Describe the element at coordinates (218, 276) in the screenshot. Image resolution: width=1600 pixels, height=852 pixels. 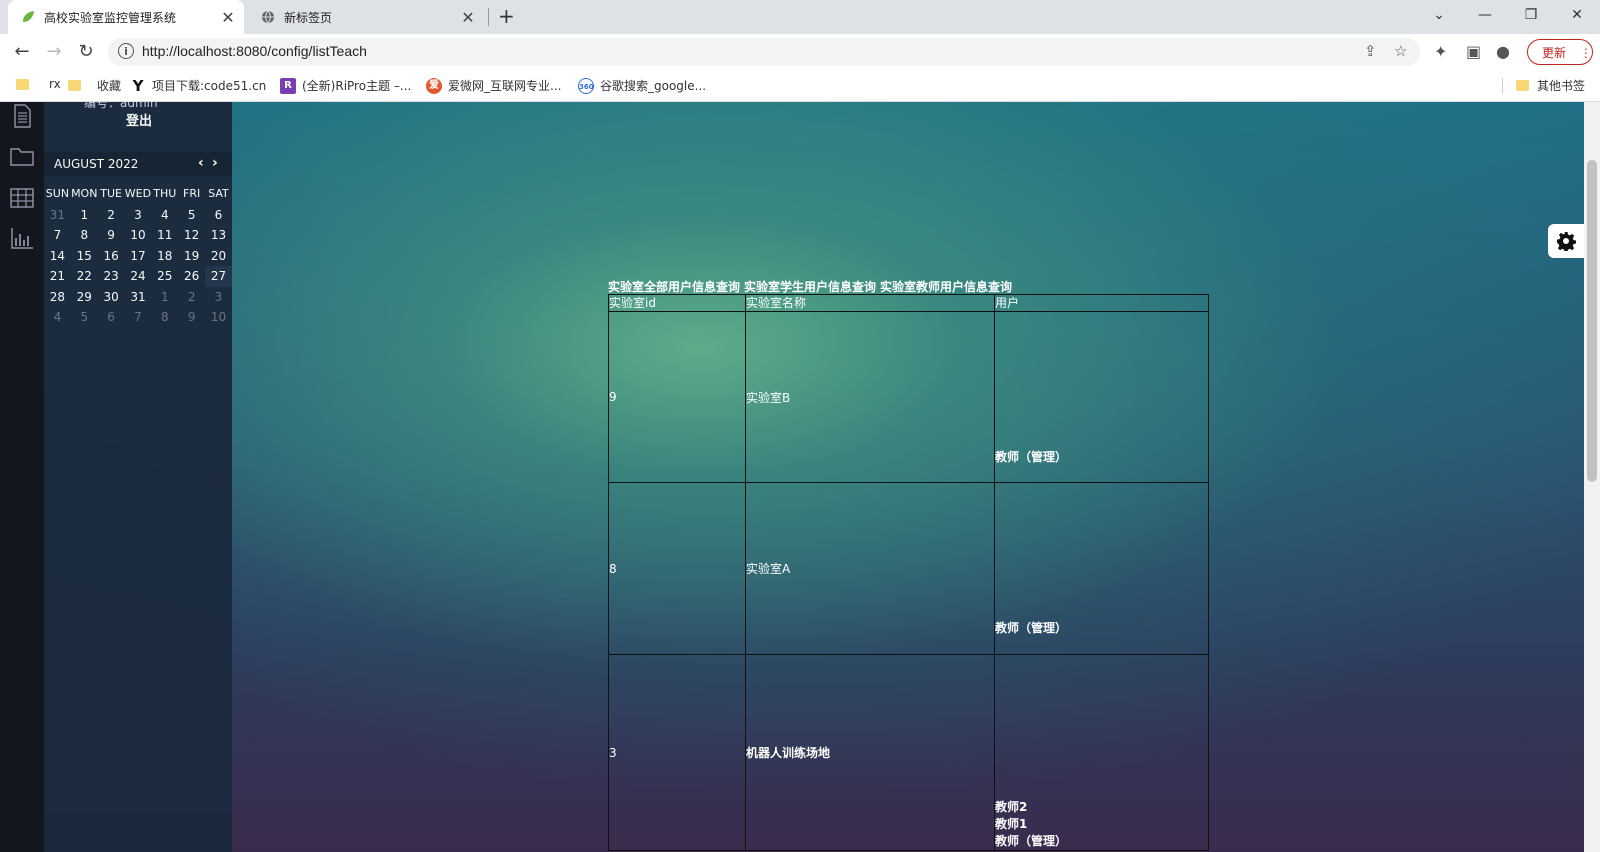
I see `calendar-day: 27` at that location.